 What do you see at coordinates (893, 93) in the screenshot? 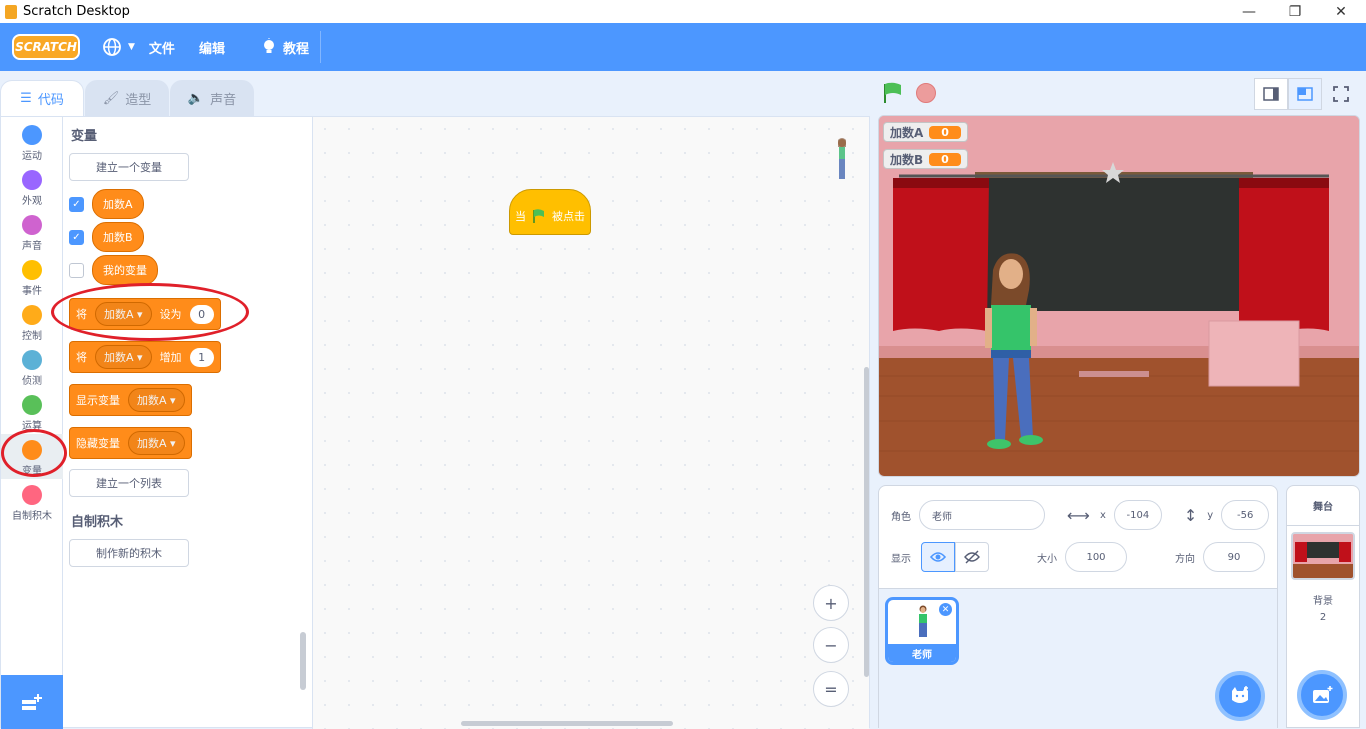
I see `green-flag-button` at bounding box center [893, 93].